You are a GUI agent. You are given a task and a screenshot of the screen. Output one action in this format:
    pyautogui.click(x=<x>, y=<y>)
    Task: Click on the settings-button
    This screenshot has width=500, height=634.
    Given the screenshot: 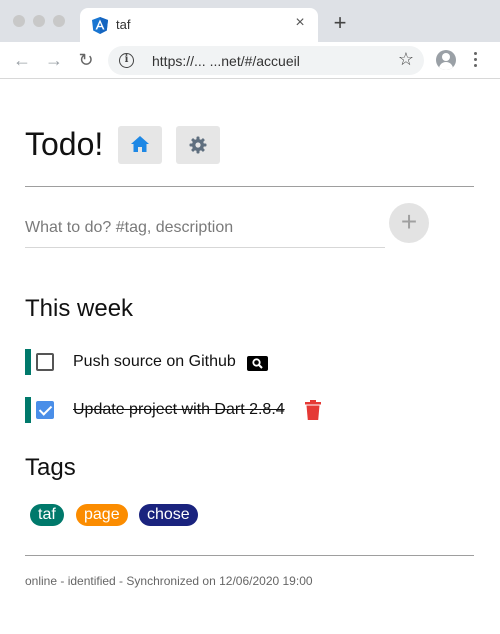 What is the action you would take?
    pyautogui.click(x=198, y=145)
    